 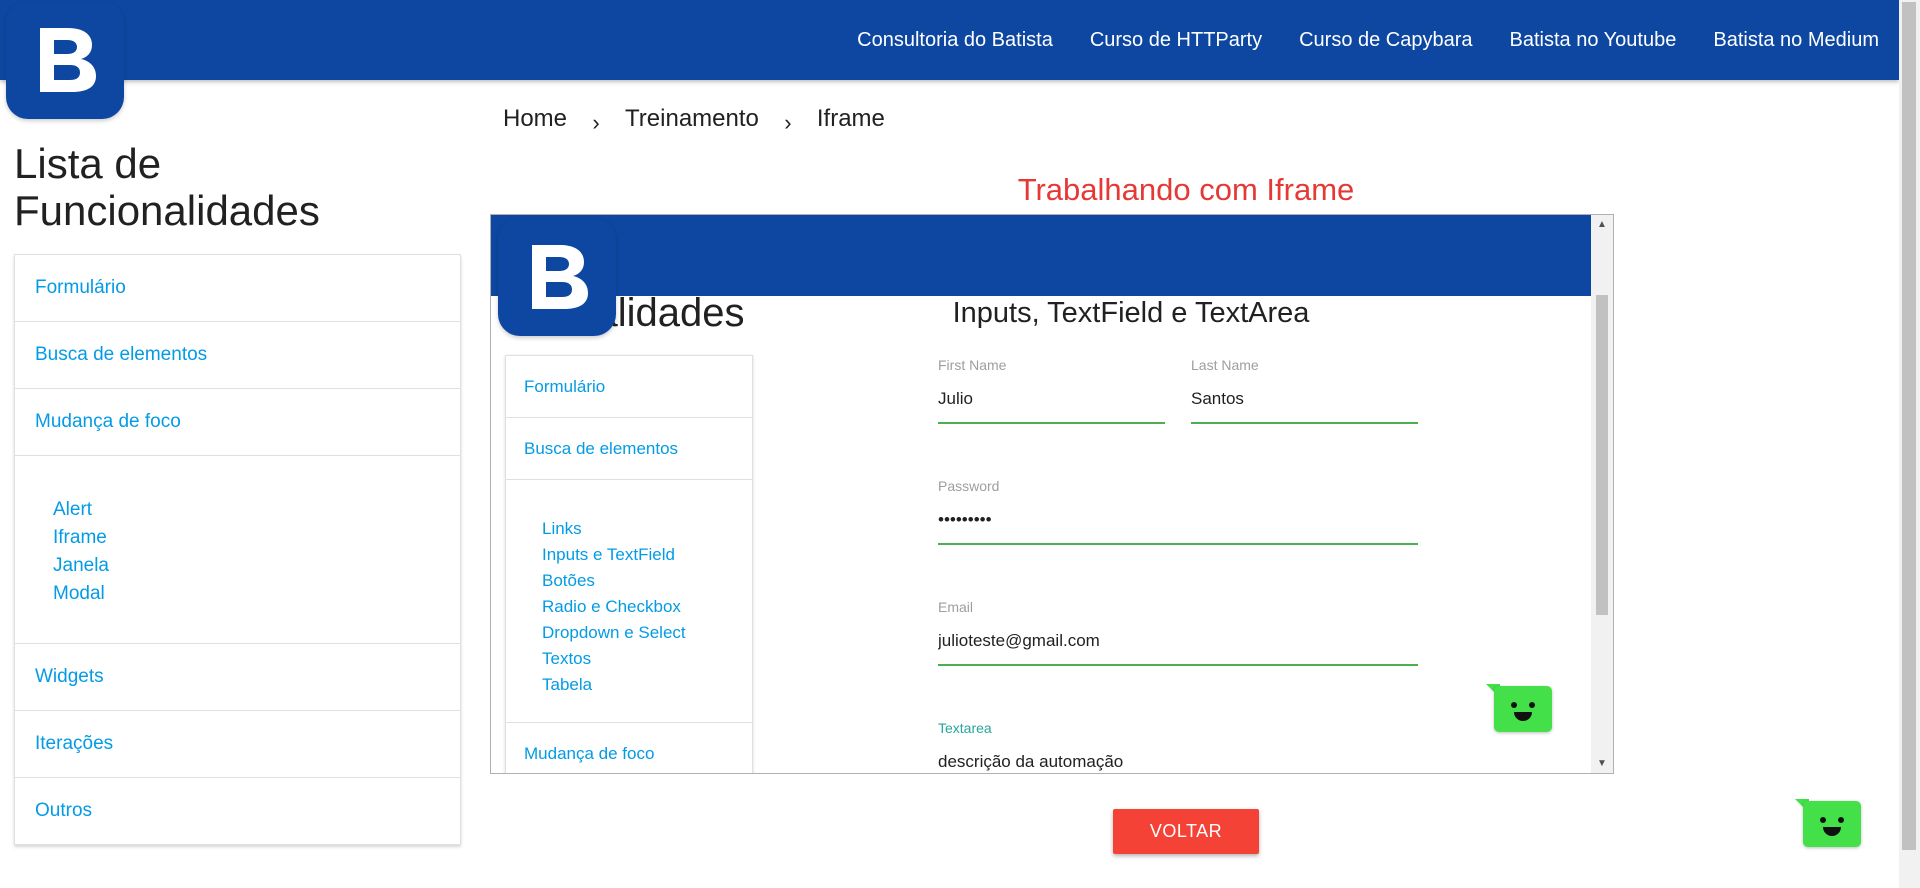 I want to click on password-label: Password, so click(x=969, y=486).